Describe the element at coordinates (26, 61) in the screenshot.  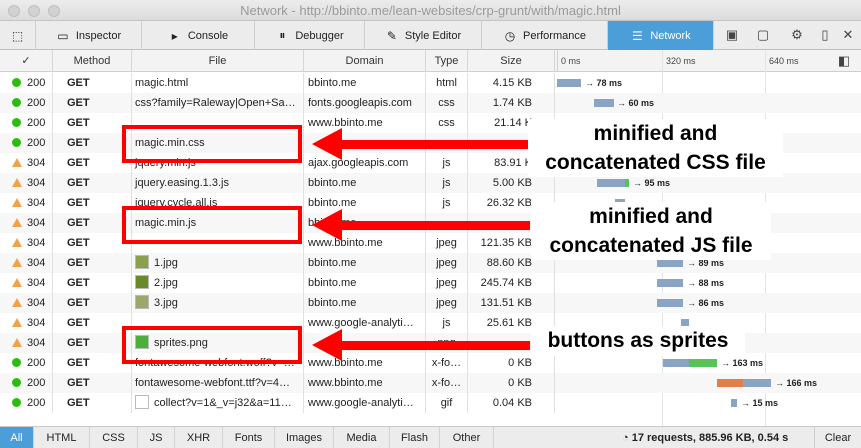
I see `status-column-header: ✓` at that location.